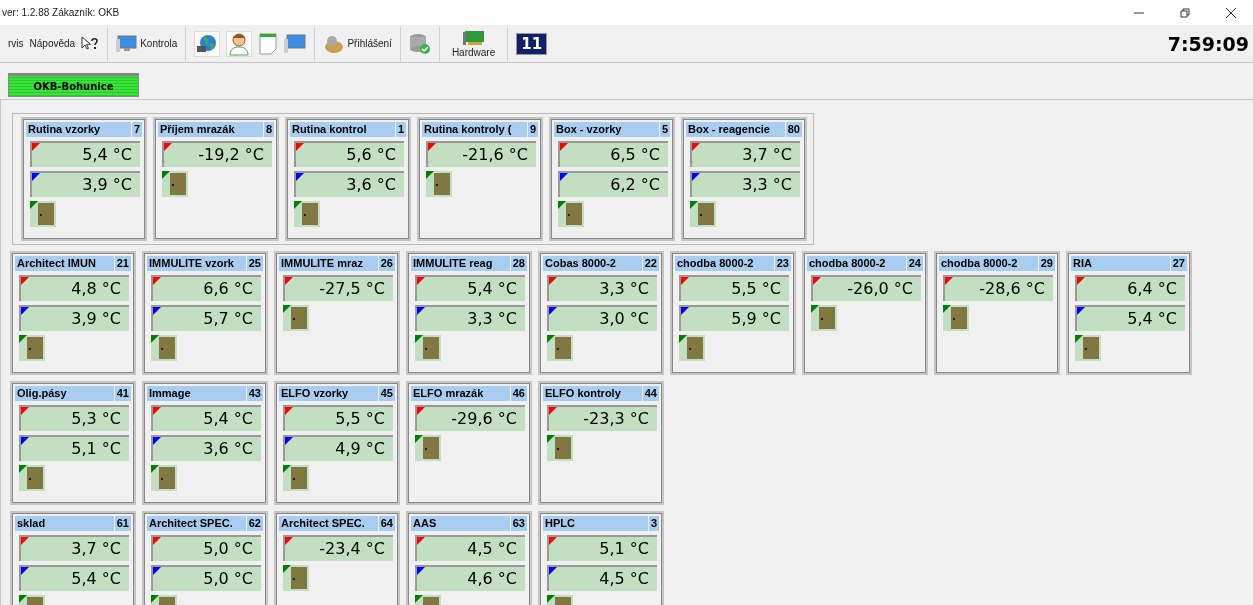 This screenshot has height=605, width=1253. I want to click on sensor-number: 29, so click(1046, 263).